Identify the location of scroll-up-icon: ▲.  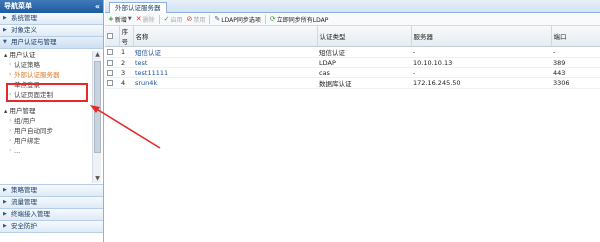
(97, 55).